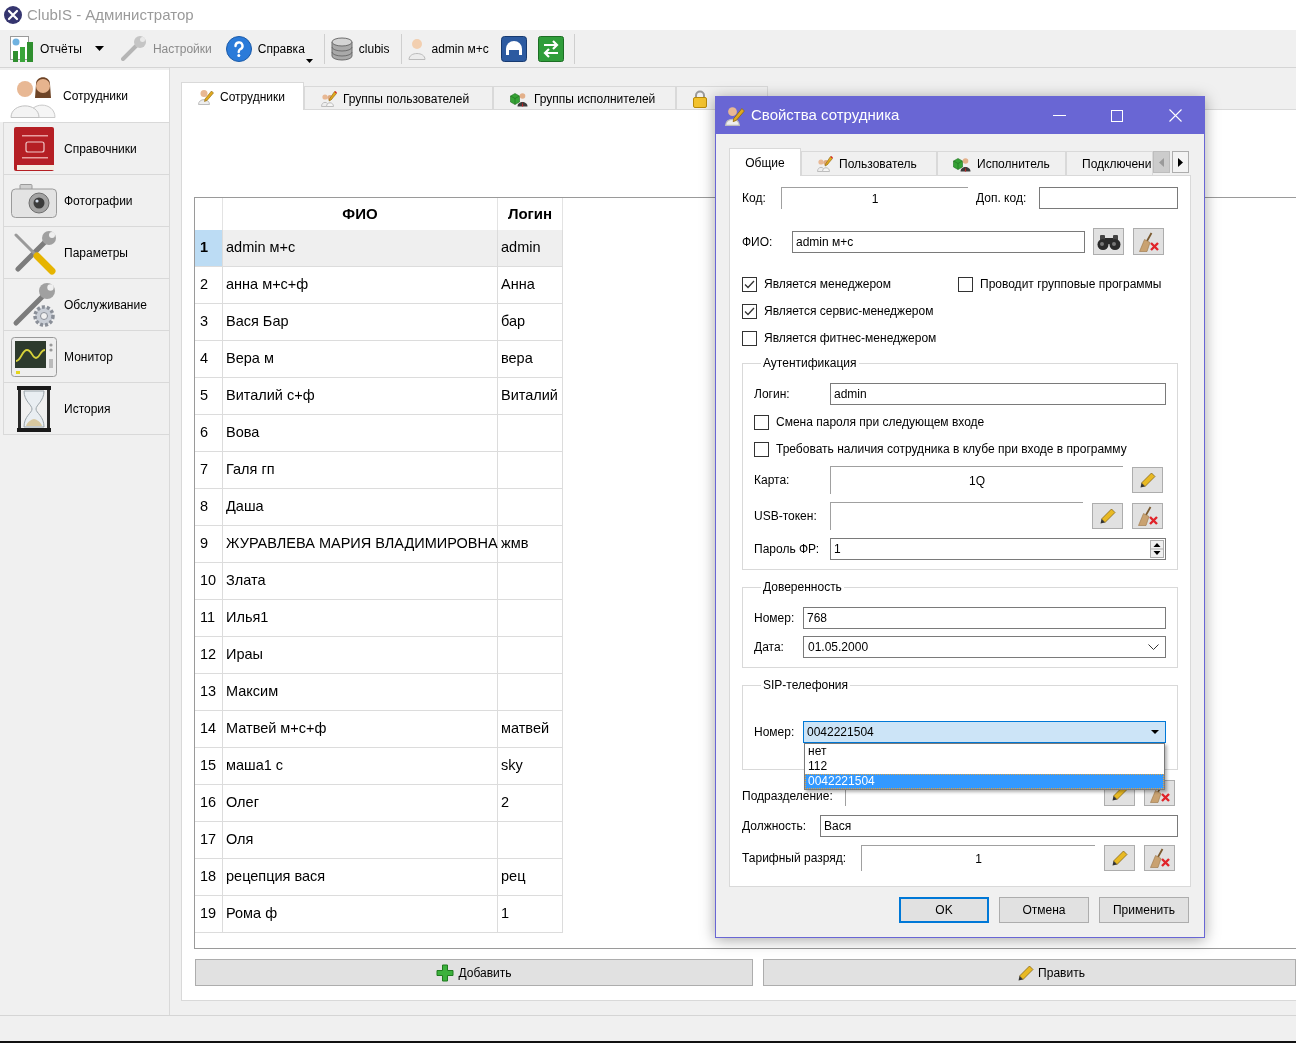 The width and height of the screenshot is (1296, 1043). I want to click on table-cell-text: admin, so click(521, 248).